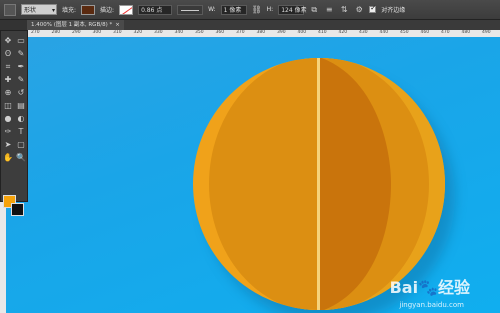 The height and width of the screenshot is (313, 500). What do you see at coordinates (158, 32) in the screenshot?
I see `ruler-tick-label: 330` at bounding box center [158, 32].